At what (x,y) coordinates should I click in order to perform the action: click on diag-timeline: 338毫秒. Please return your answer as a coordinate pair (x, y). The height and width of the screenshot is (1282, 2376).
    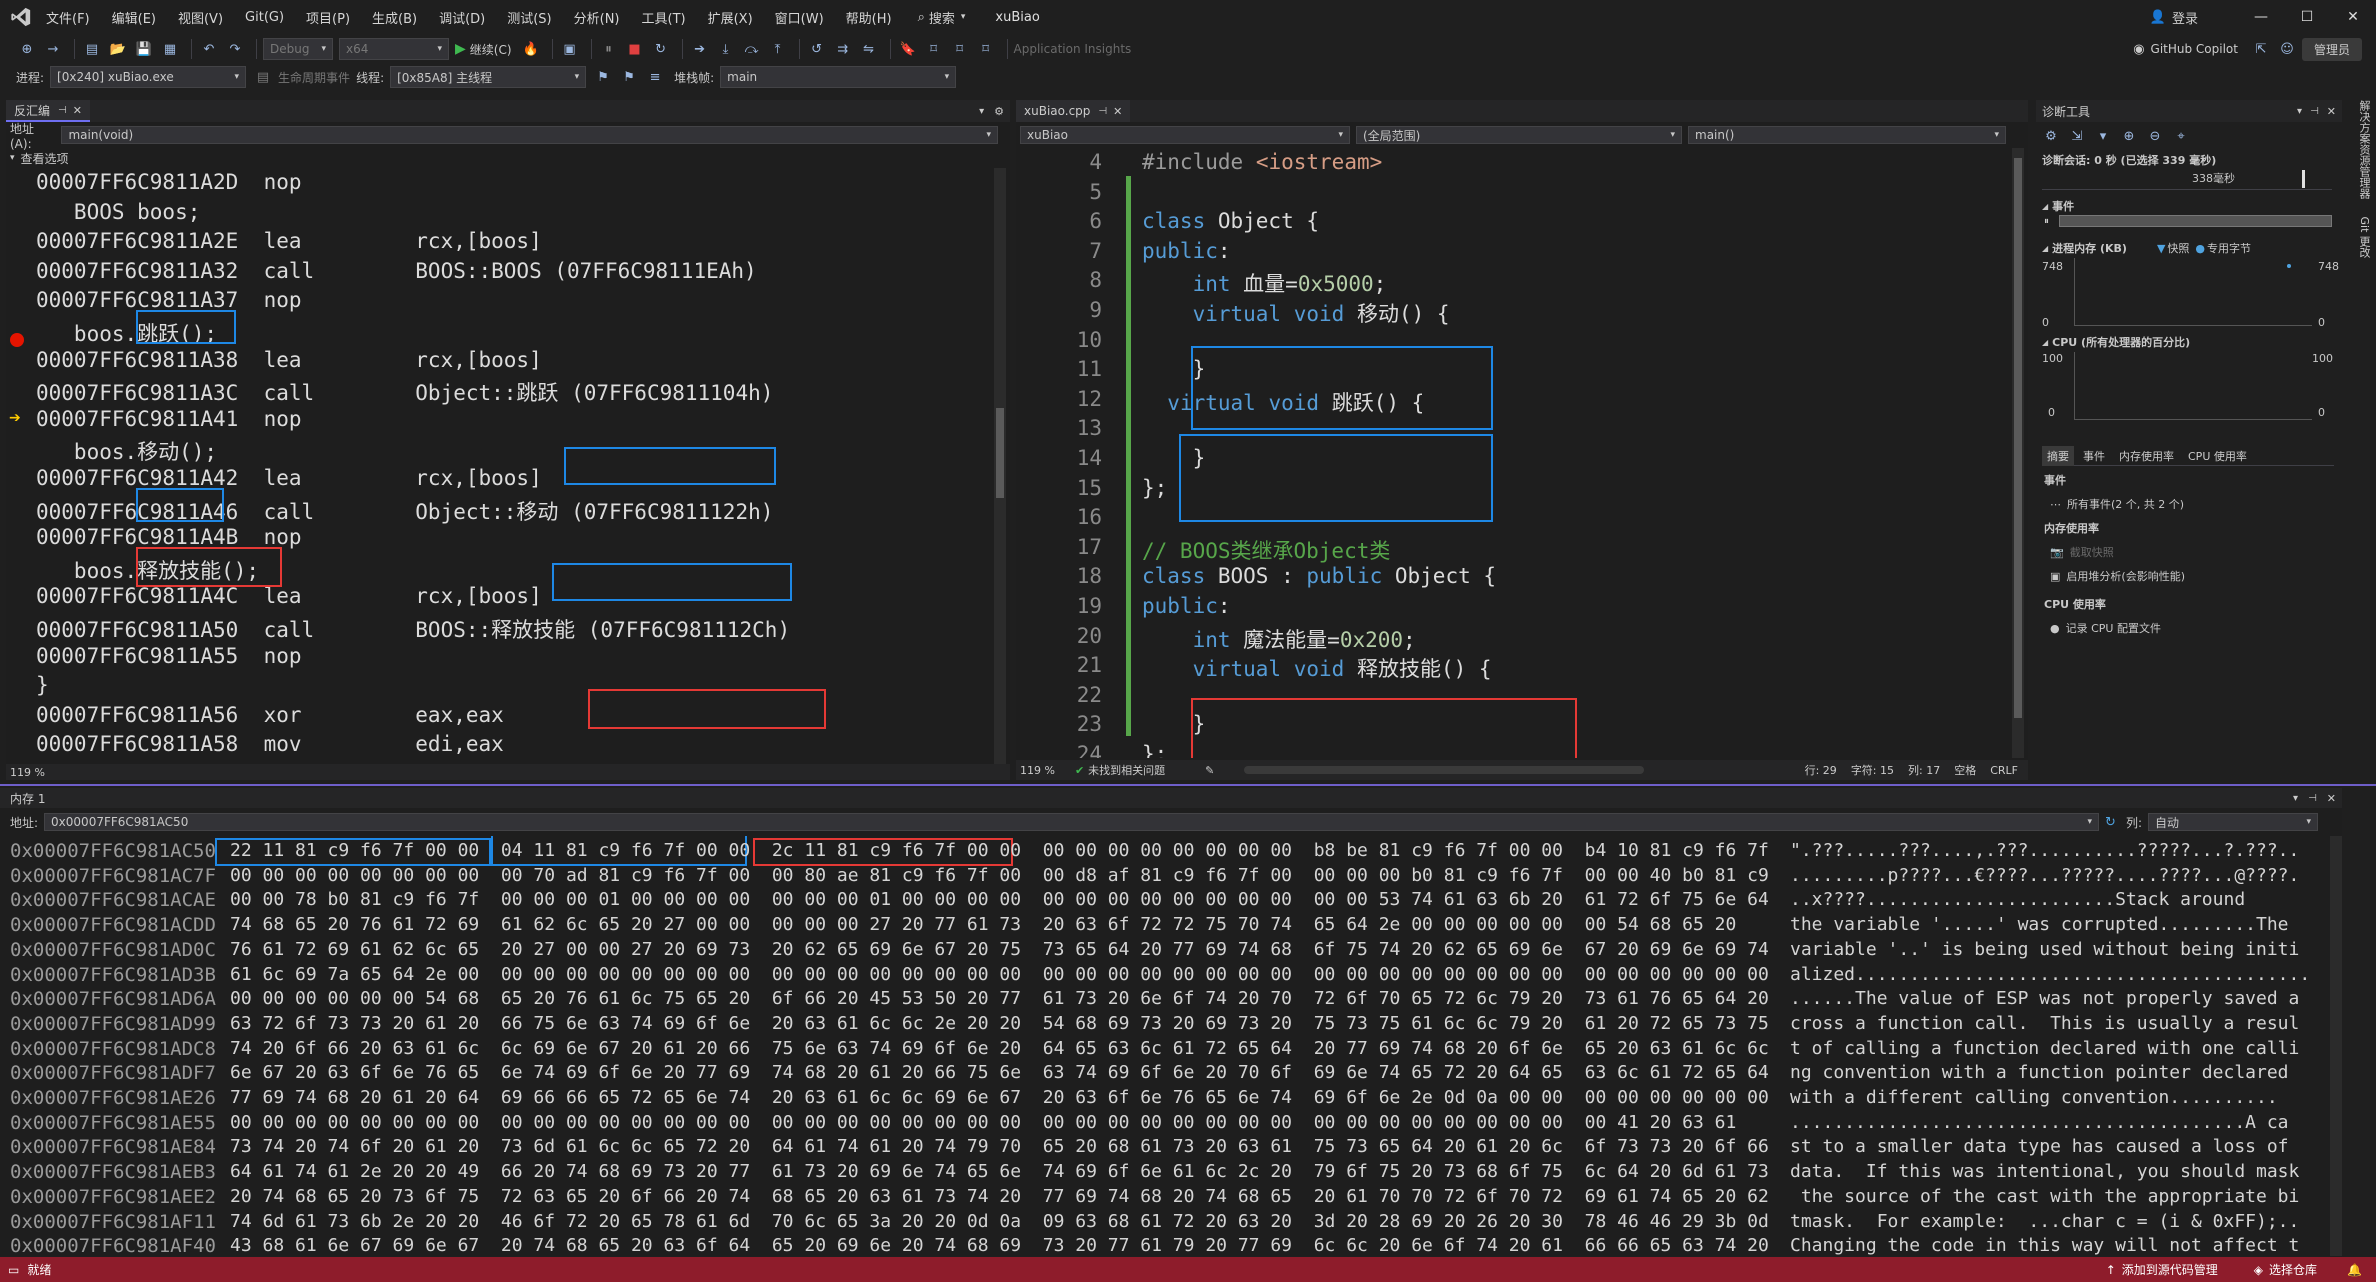
    Looking at the image, I should click on (2187, 179).